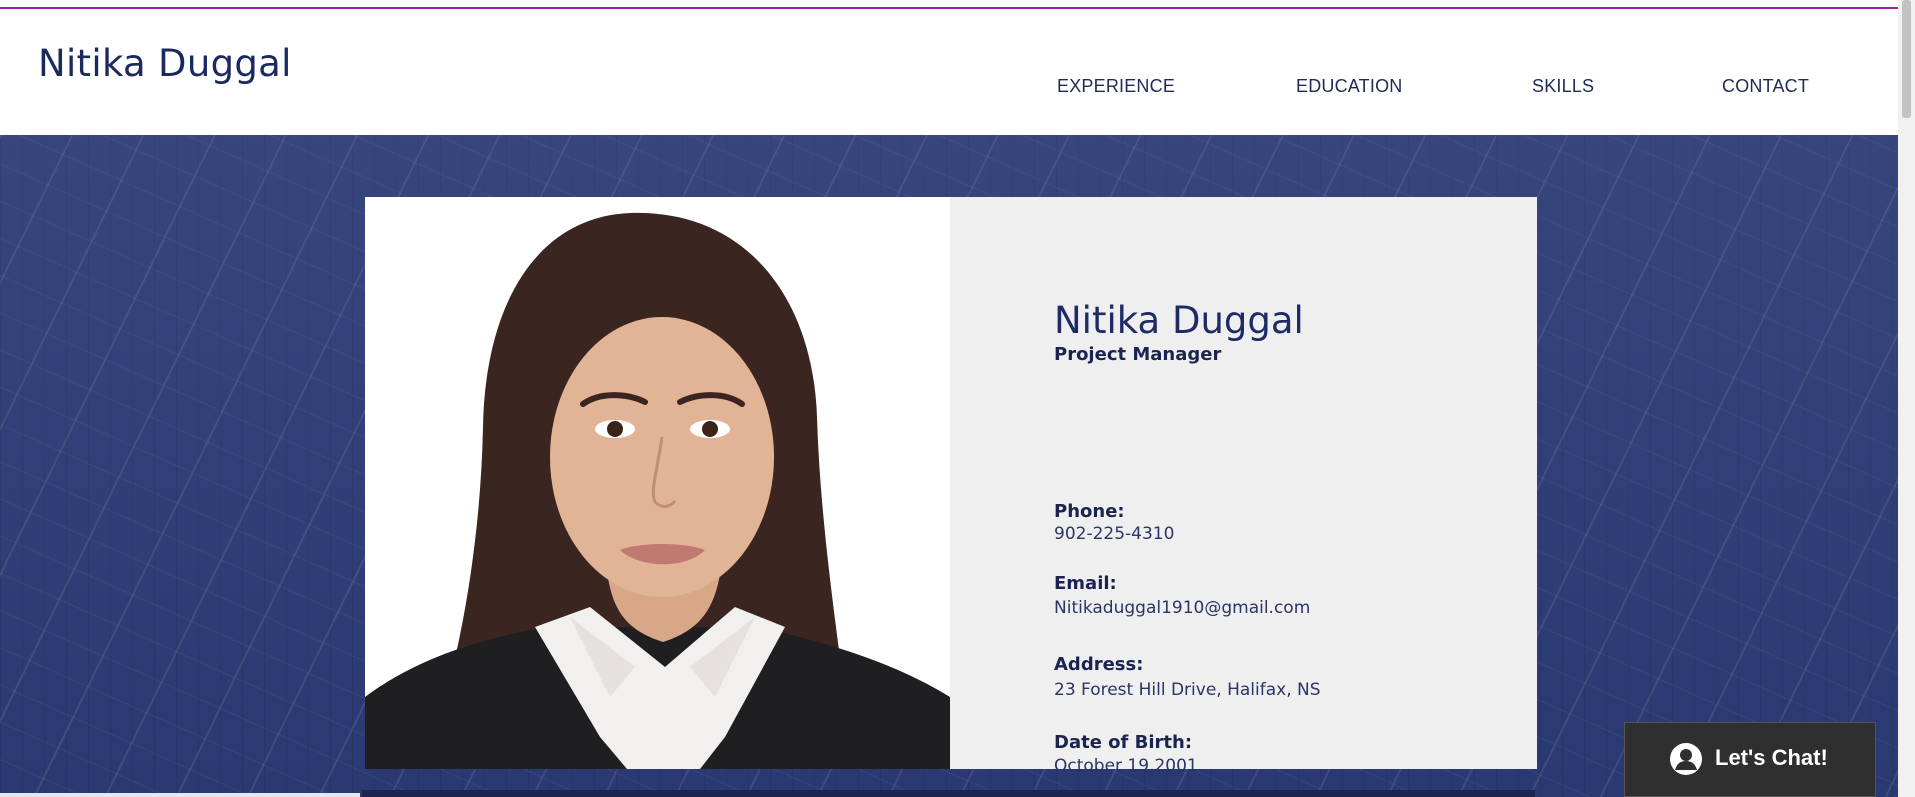 The width and height of the screenshot is (1915, 797). What do you see at coordinates (180, 795) in the screenshot?
I see `lower-section-edge` at bounding box center [180, 795].